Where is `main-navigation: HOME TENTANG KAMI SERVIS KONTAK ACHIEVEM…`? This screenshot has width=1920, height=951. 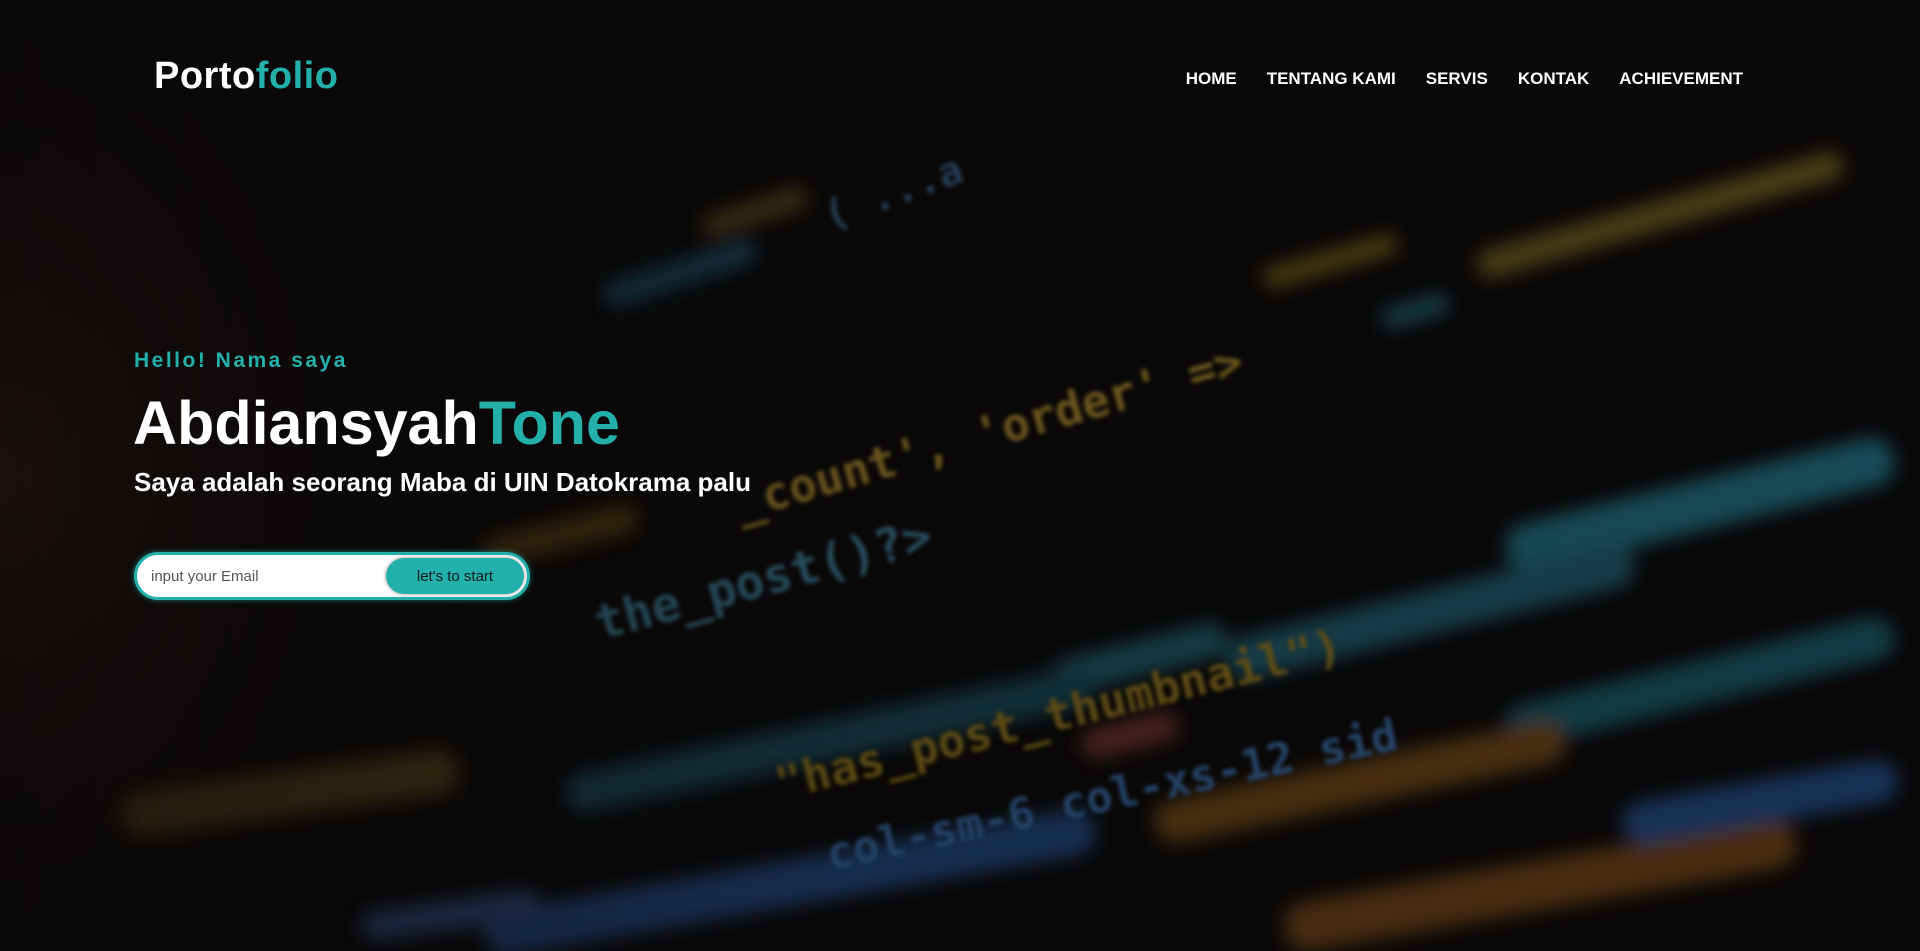 main-navigation: HOME TENTANG KAMI SERVIS KONTAK ACHIEVEM… is located at coordinates (1464, 79).